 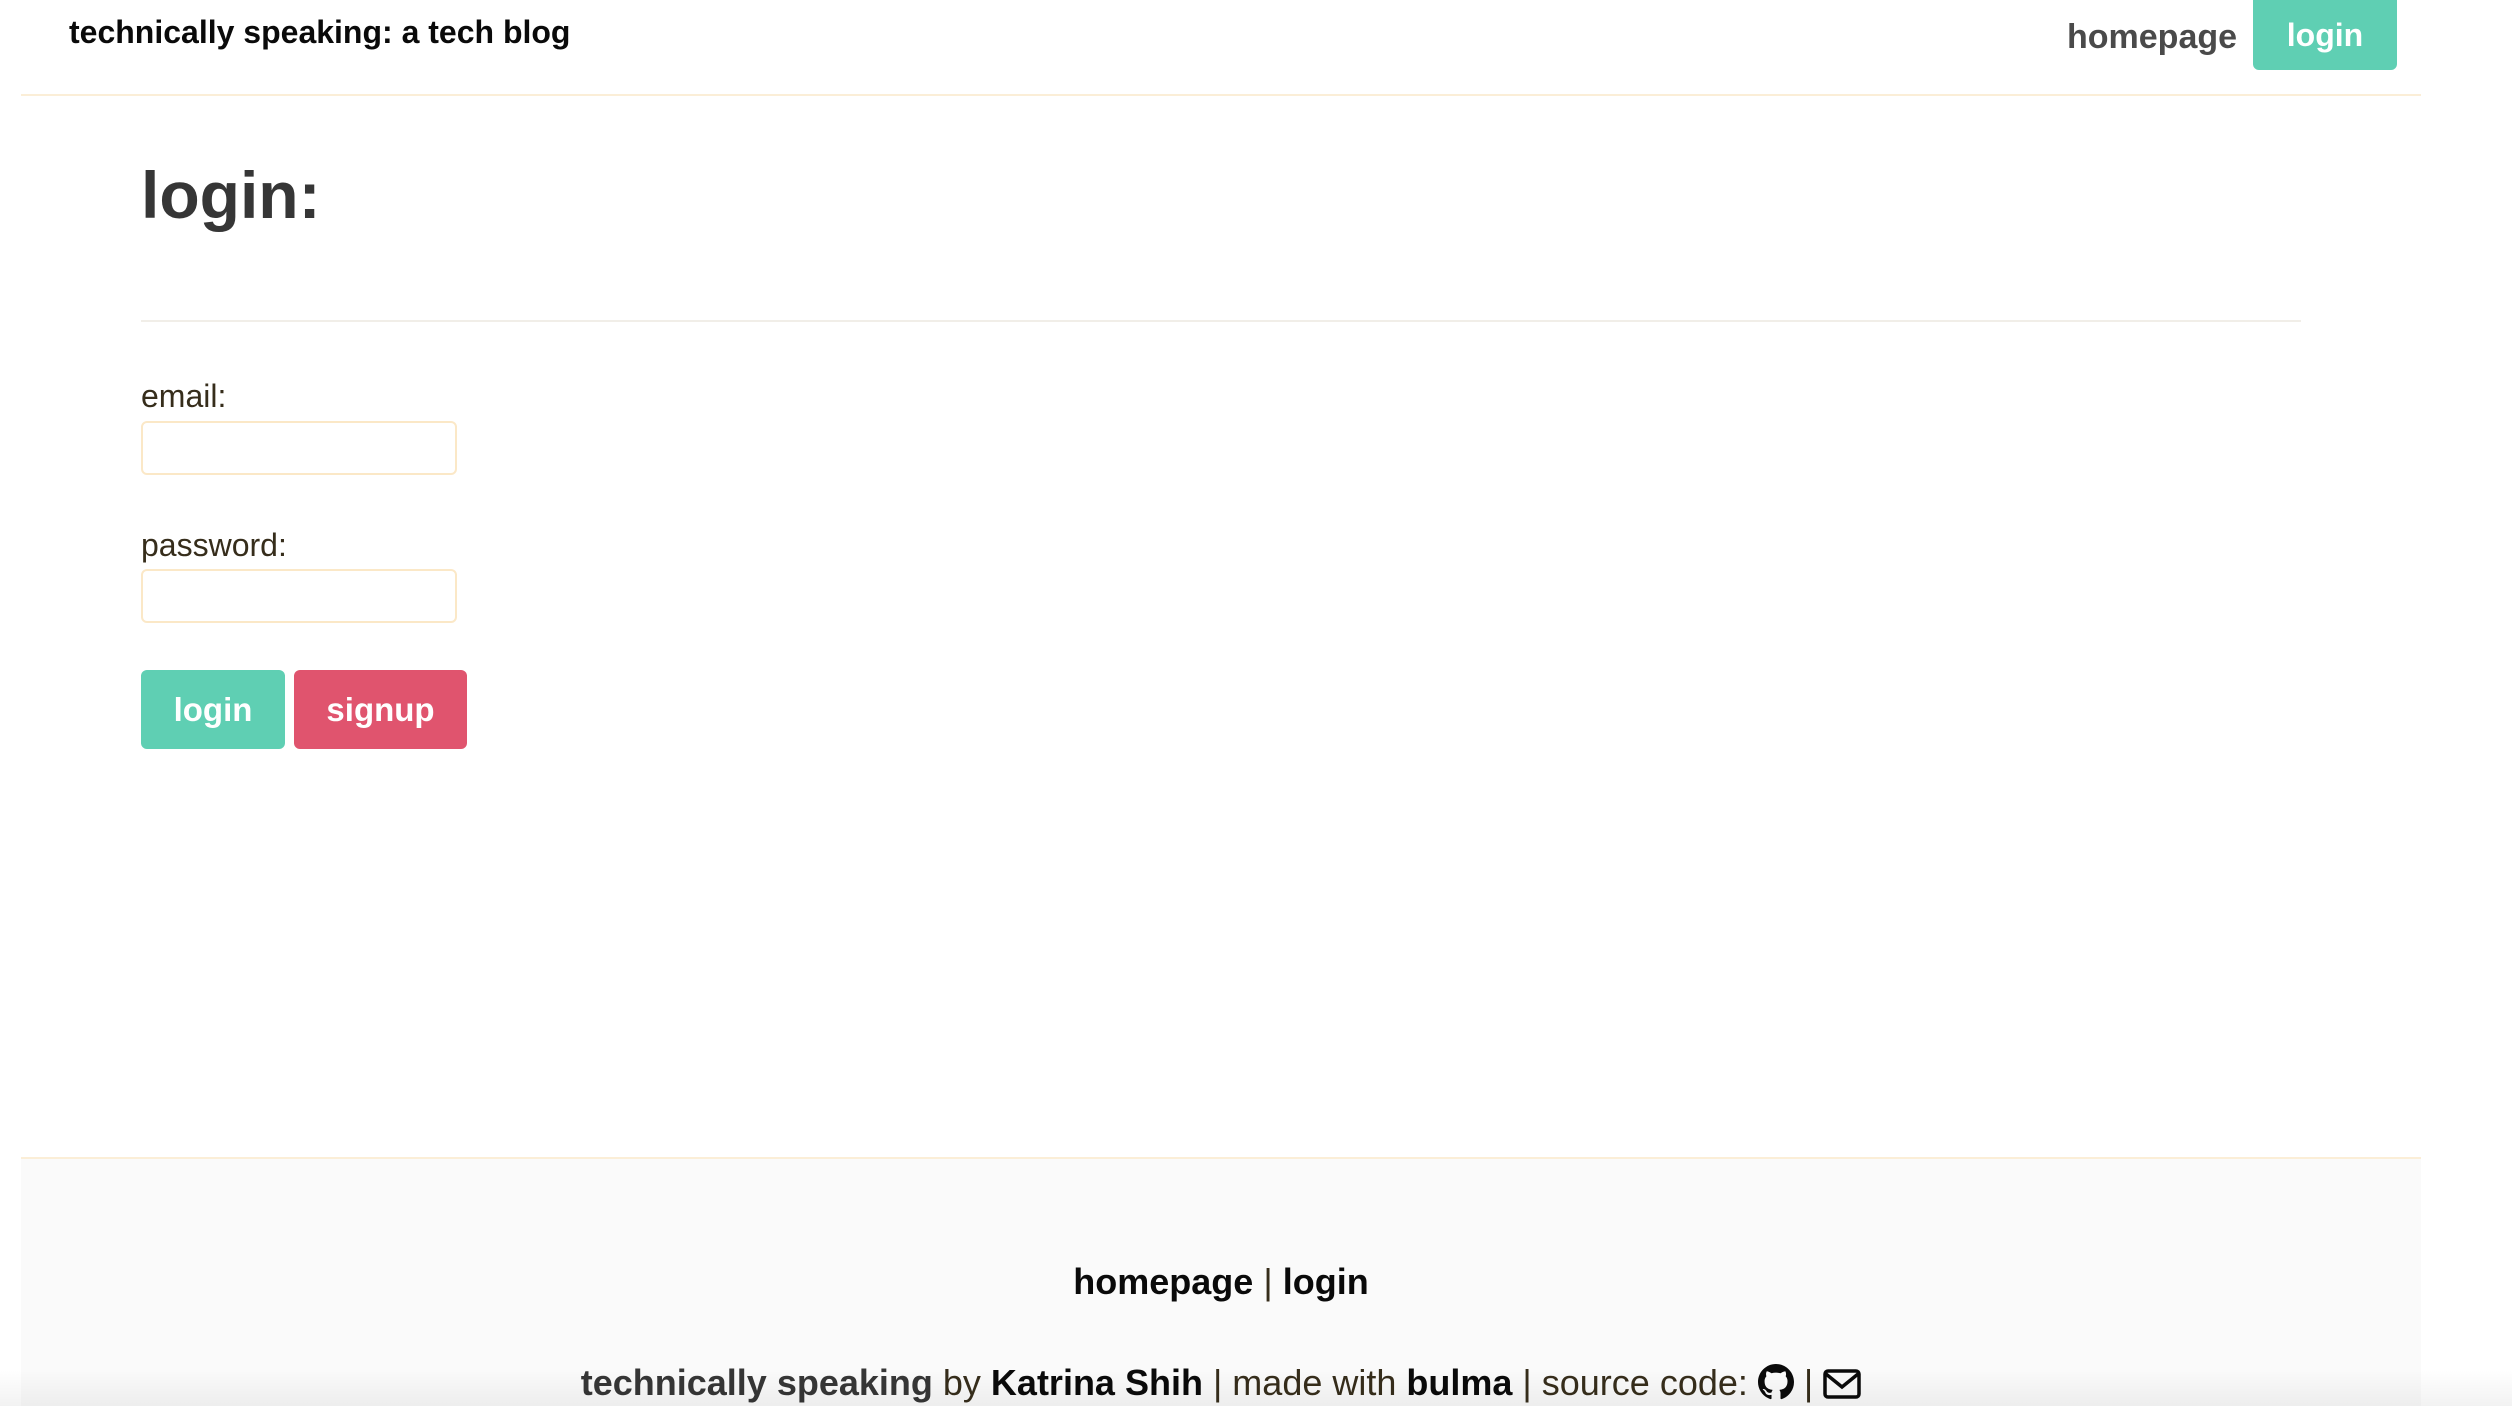 I want to click on github-icon, so click(x=1775, y=1385).